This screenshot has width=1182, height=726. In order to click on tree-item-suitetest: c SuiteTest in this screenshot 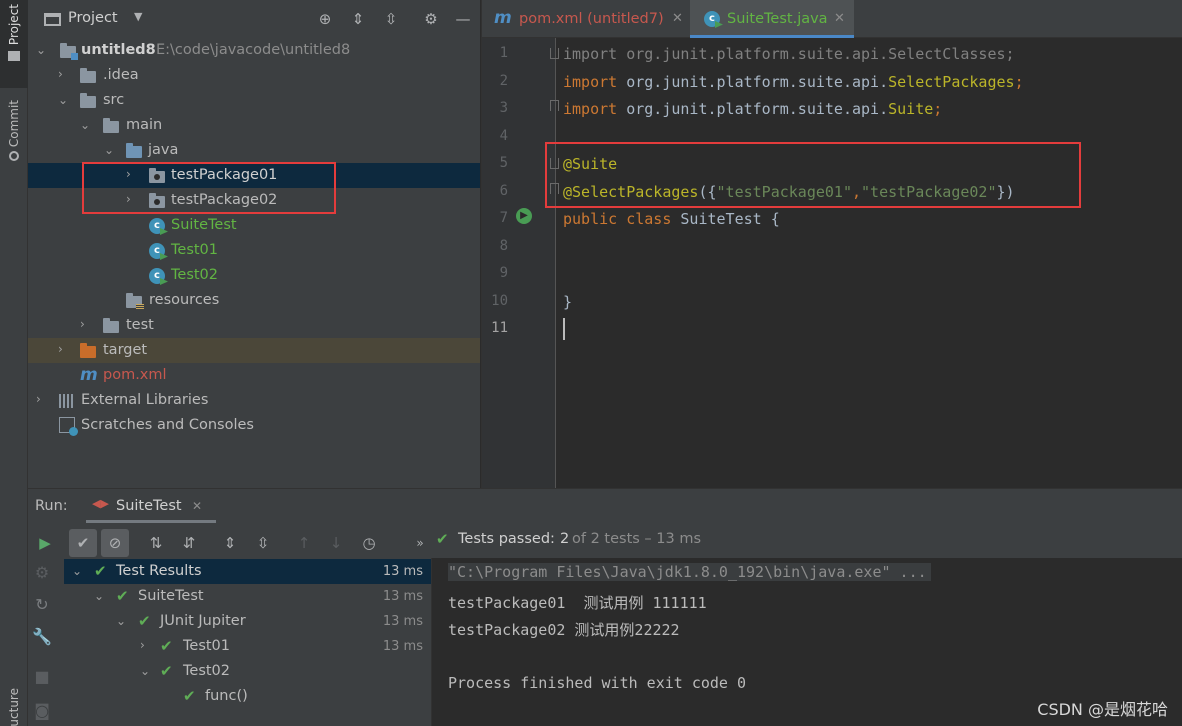, I will do `click(254, 225)`.